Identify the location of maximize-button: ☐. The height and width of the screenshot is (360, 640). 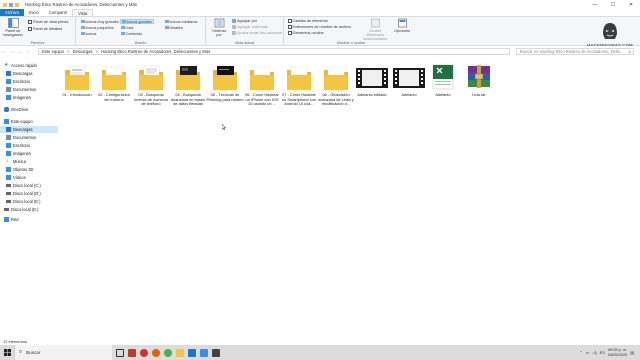
(613, 4).